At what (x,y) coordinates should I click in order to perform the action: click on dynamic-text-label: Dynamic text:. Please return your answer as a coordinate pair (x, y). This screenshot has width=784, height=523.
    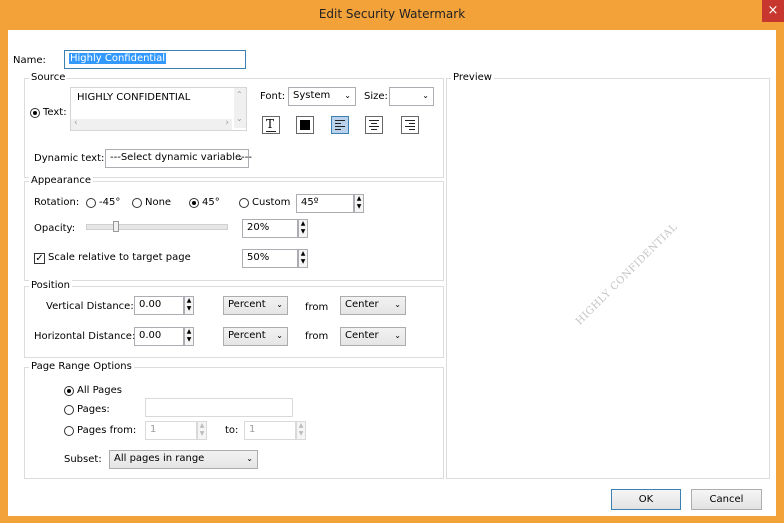
    Looking at the image, I should click on (69, 158).